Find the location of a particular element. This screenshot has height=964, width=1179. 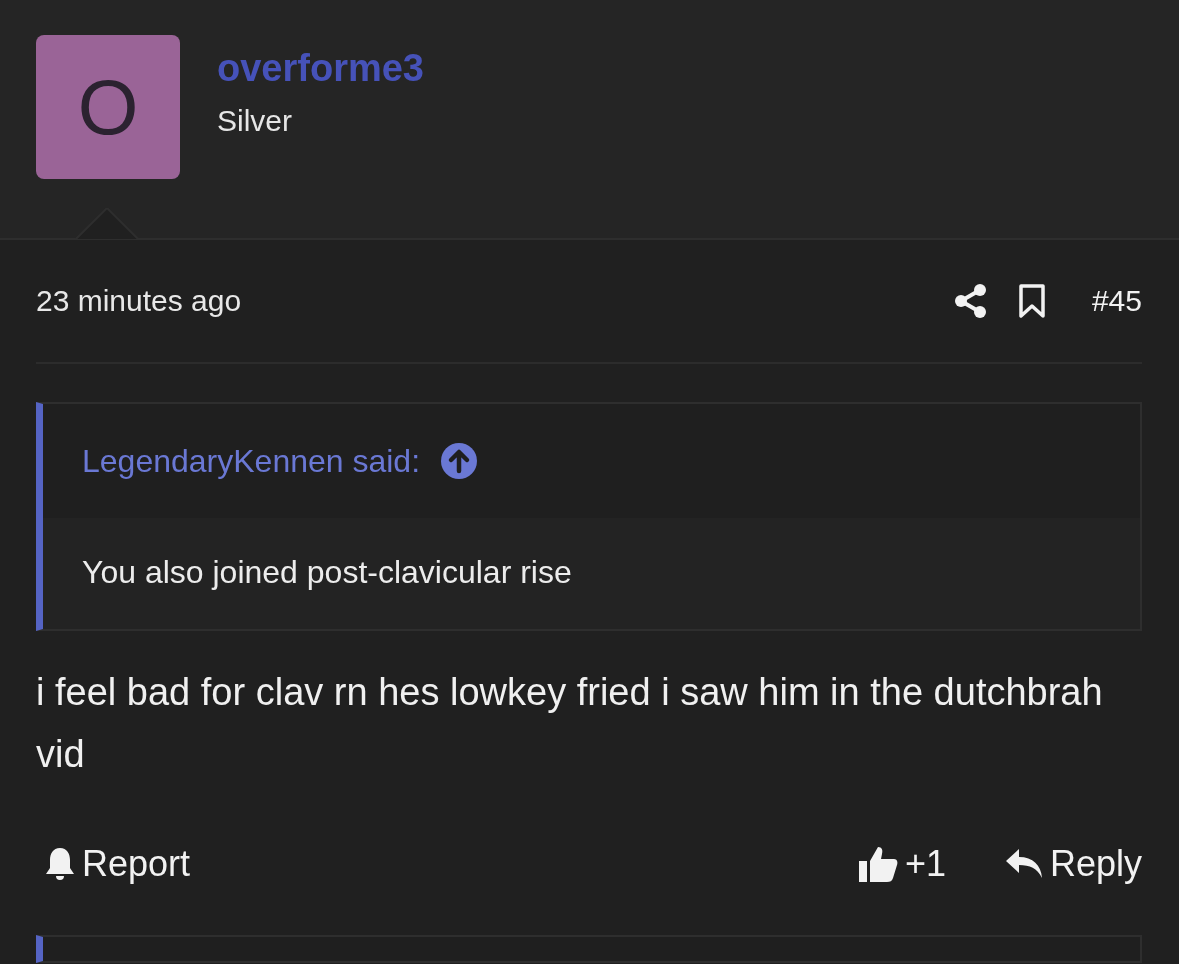

bookmark-icon is located at coordinates (1031, 301).